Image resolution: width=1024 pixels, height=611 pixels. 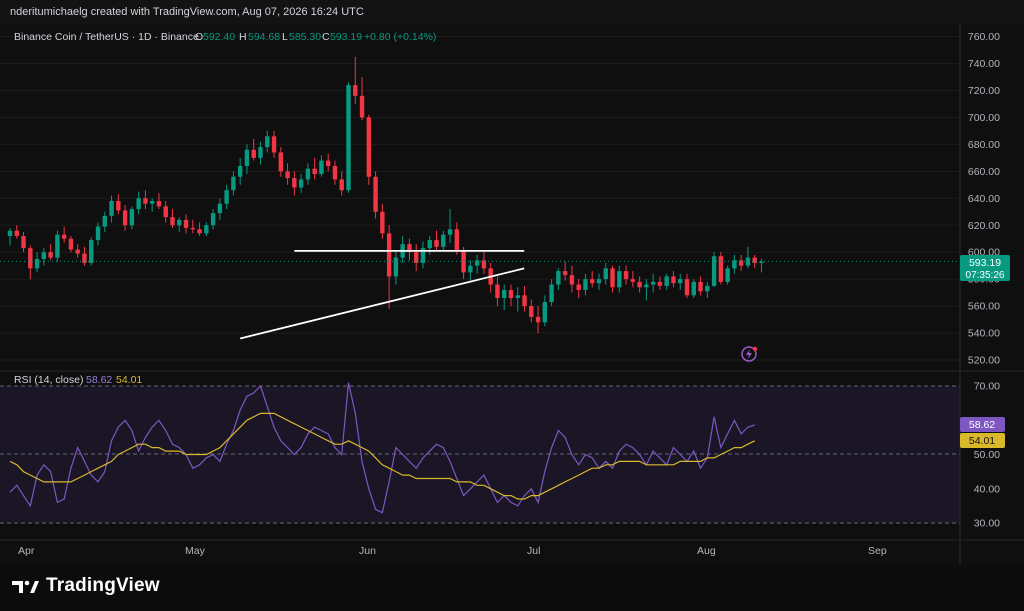 I want to click on legend-c-value: 593.19, so click(x=346, y=37).